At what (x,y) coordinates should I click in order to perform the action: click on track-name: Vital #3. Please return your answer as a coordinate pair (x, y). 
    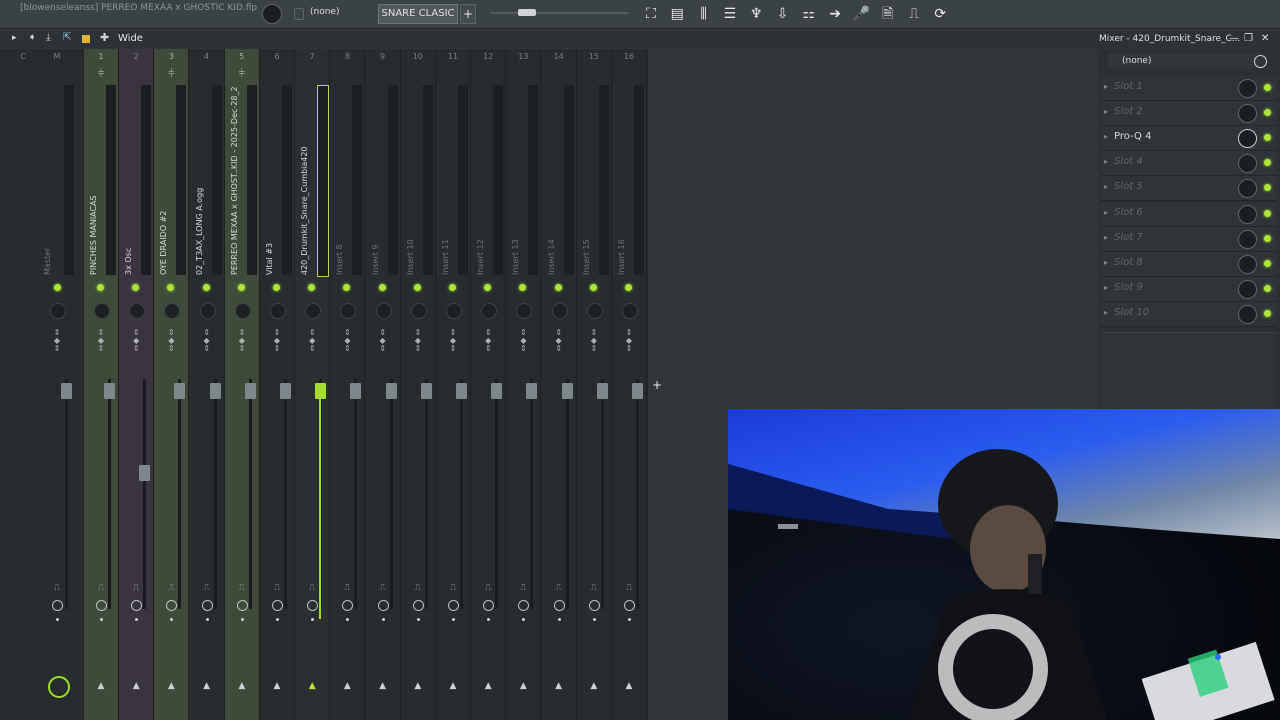
    Looking at the image, I should click on (269, 259).